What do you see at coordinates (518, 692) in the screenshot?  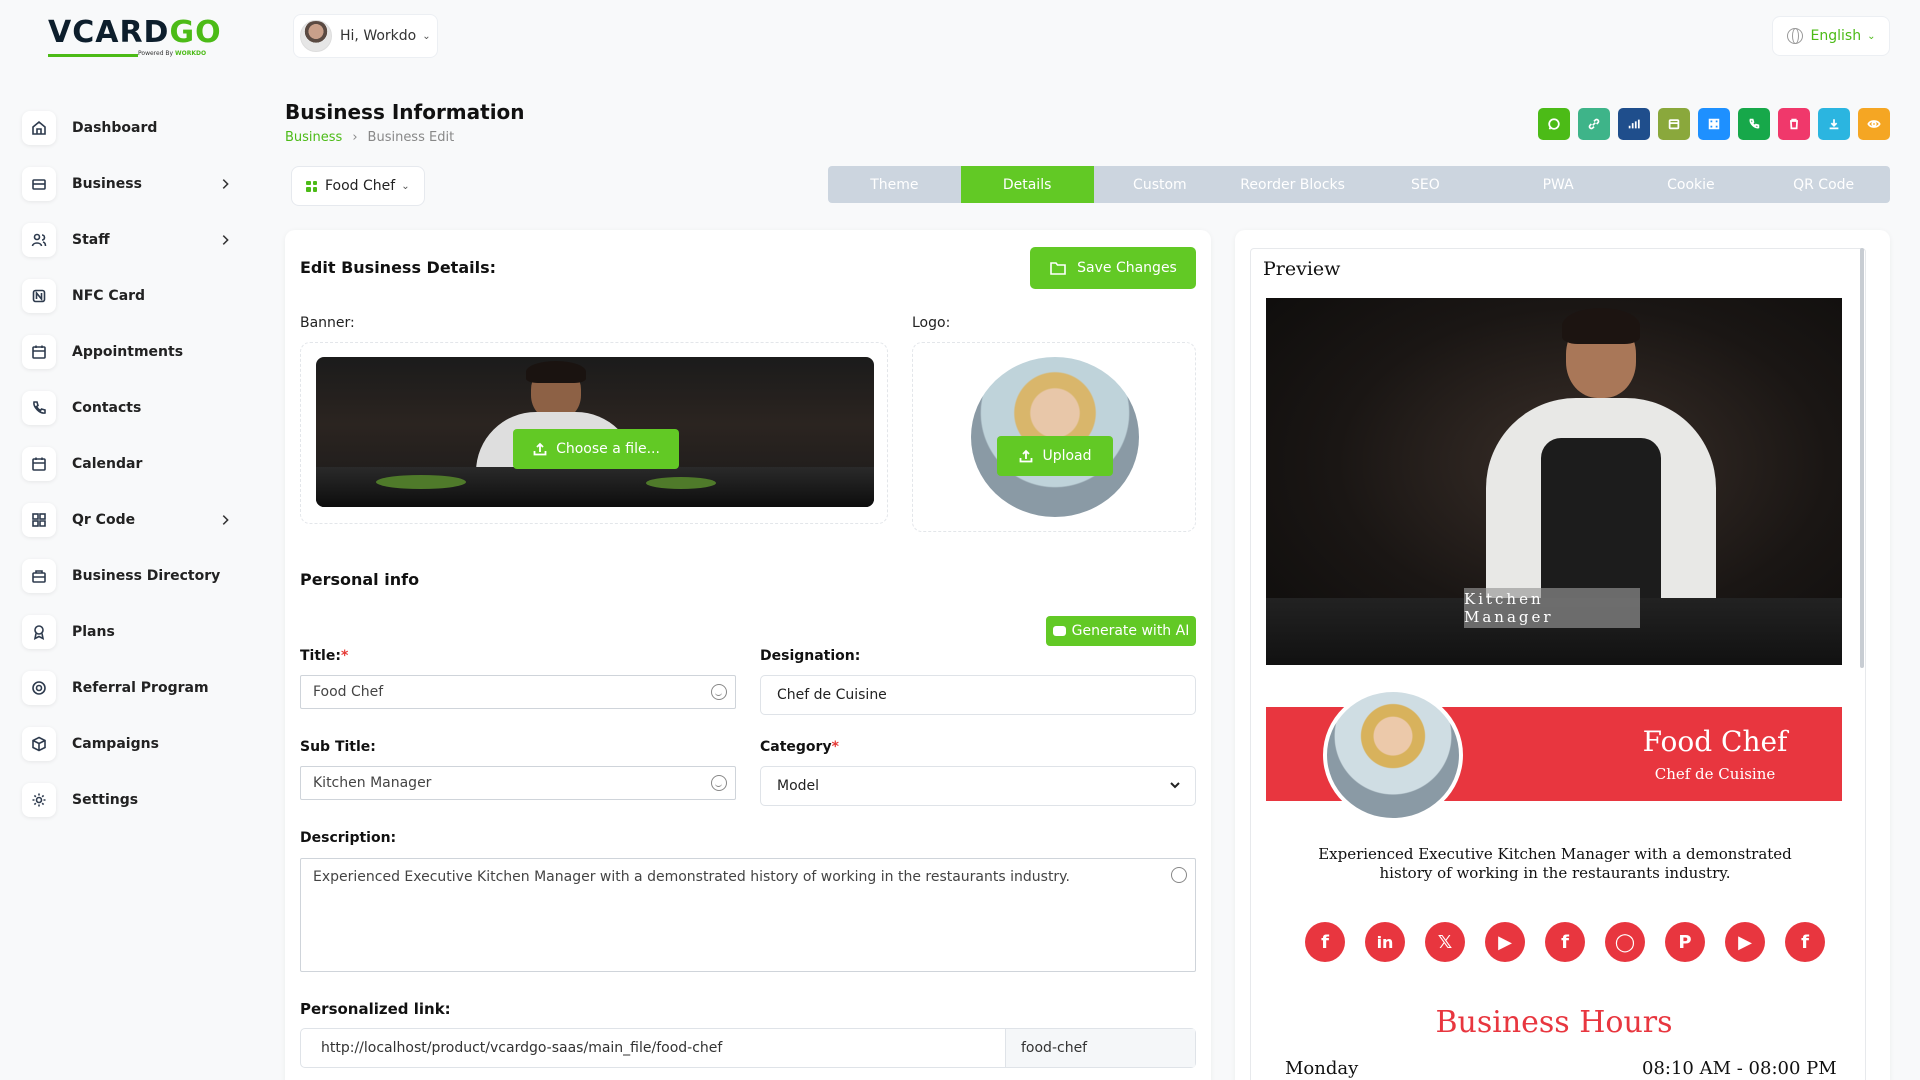 I see `title-input: Food Chef` at bounding box center [518, 692].